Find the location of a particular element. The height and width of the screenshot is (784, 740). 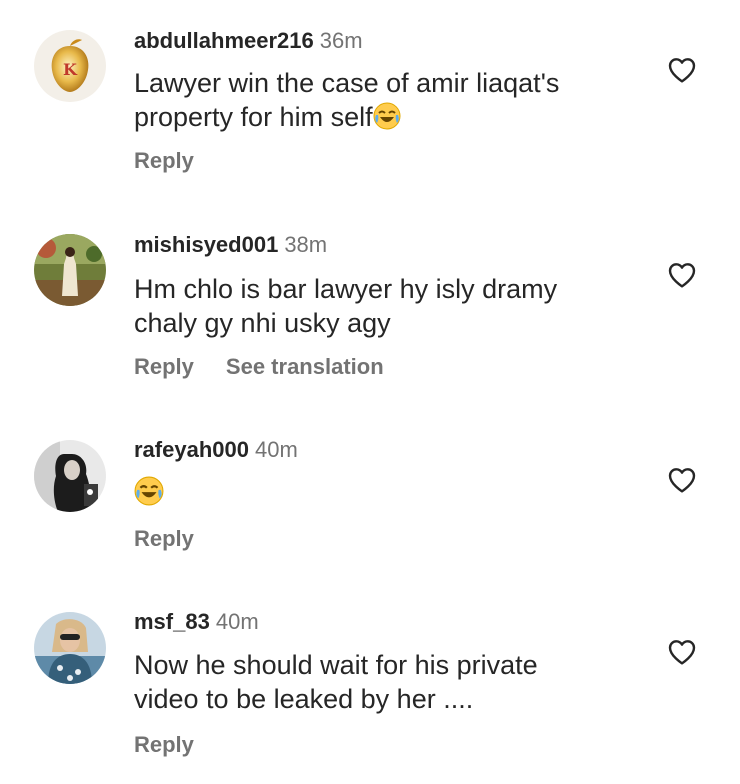

comment-meta: msf_83 40m is located at coordinates (196, 622).